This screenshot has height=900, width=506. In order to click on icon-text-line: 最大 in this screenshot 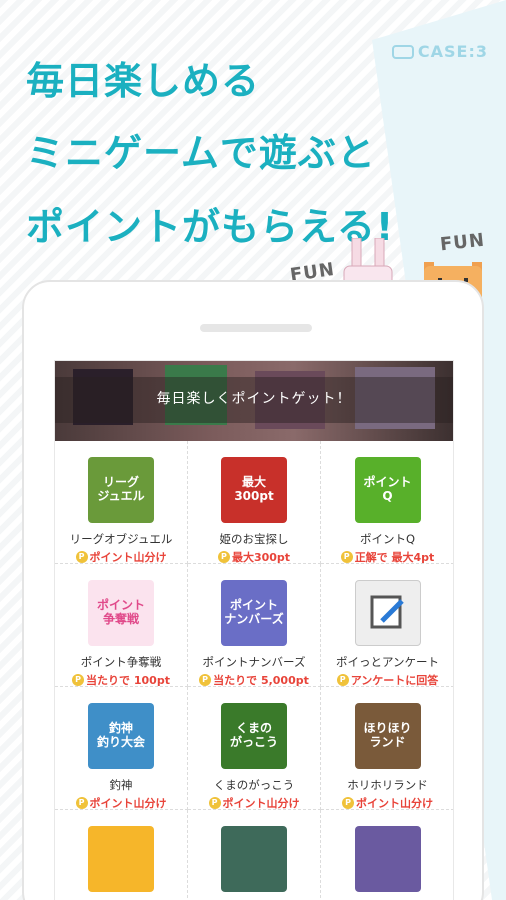, I will do `click(253, 482)`.